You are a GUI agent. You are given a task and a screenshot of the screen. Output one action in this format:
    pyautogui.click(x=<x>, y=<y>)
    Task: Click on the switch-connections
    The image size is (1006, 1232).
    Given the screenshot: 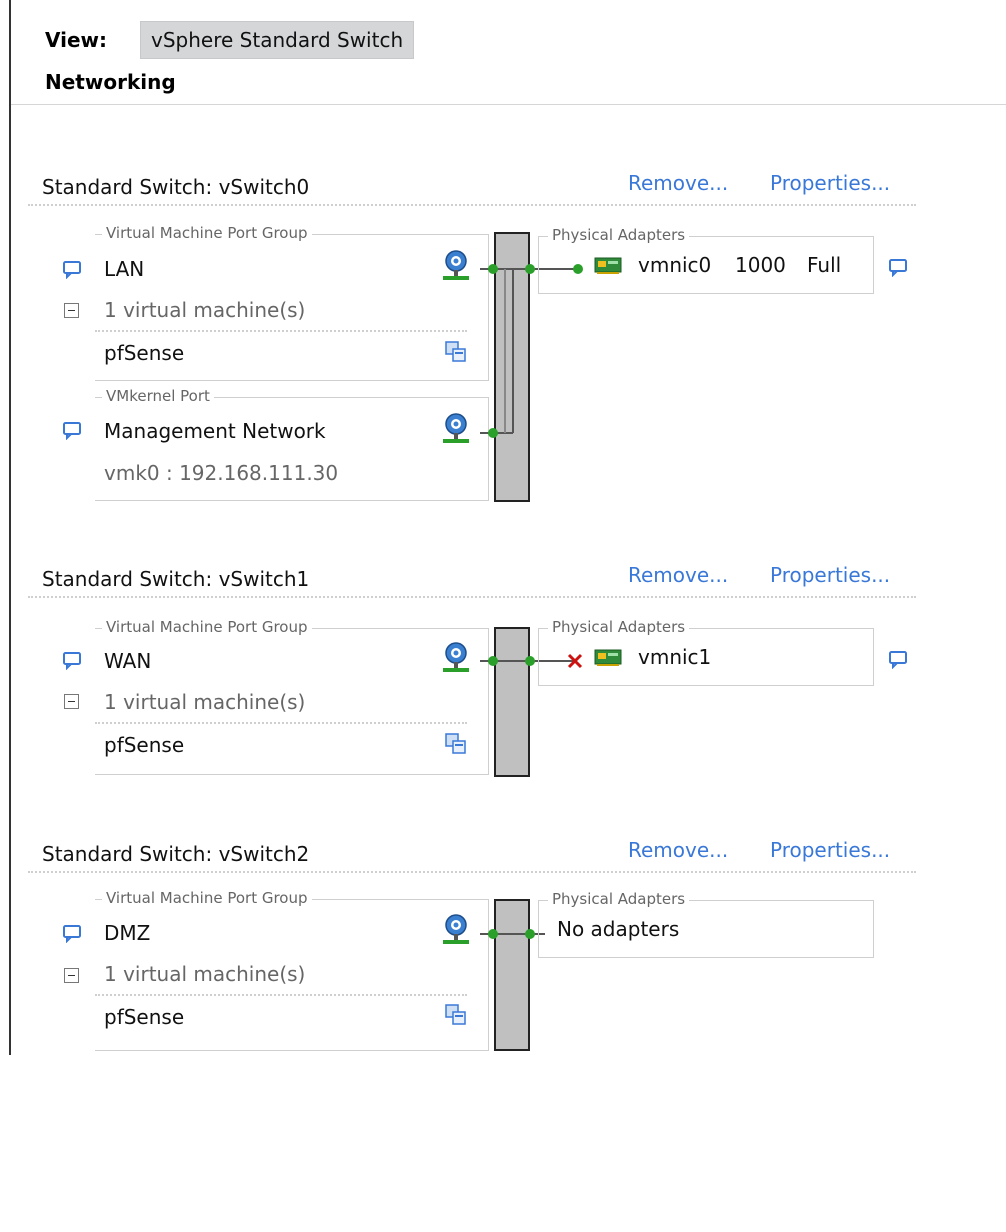 What is the action you would take?
    pyautogui.click(x=531, y=351)
    